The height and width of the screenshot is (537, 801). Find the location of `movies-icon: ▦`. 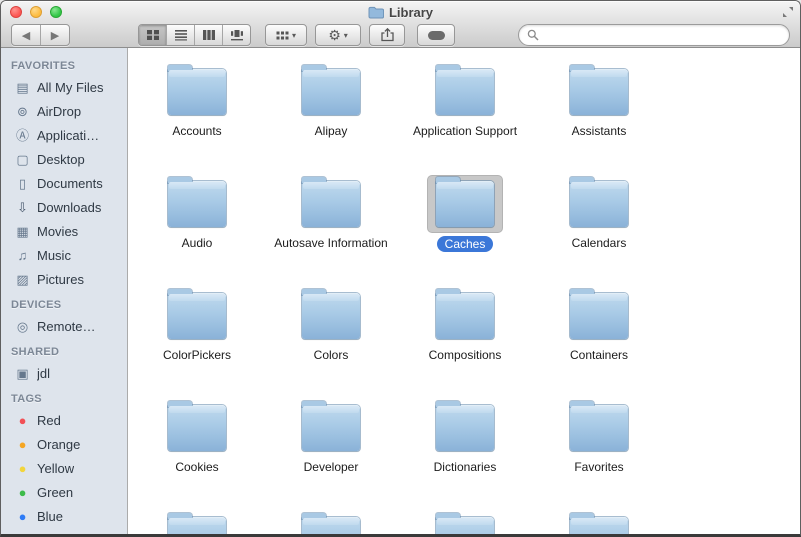

movies-icon: ▦ is located at coordinates (22, 231).